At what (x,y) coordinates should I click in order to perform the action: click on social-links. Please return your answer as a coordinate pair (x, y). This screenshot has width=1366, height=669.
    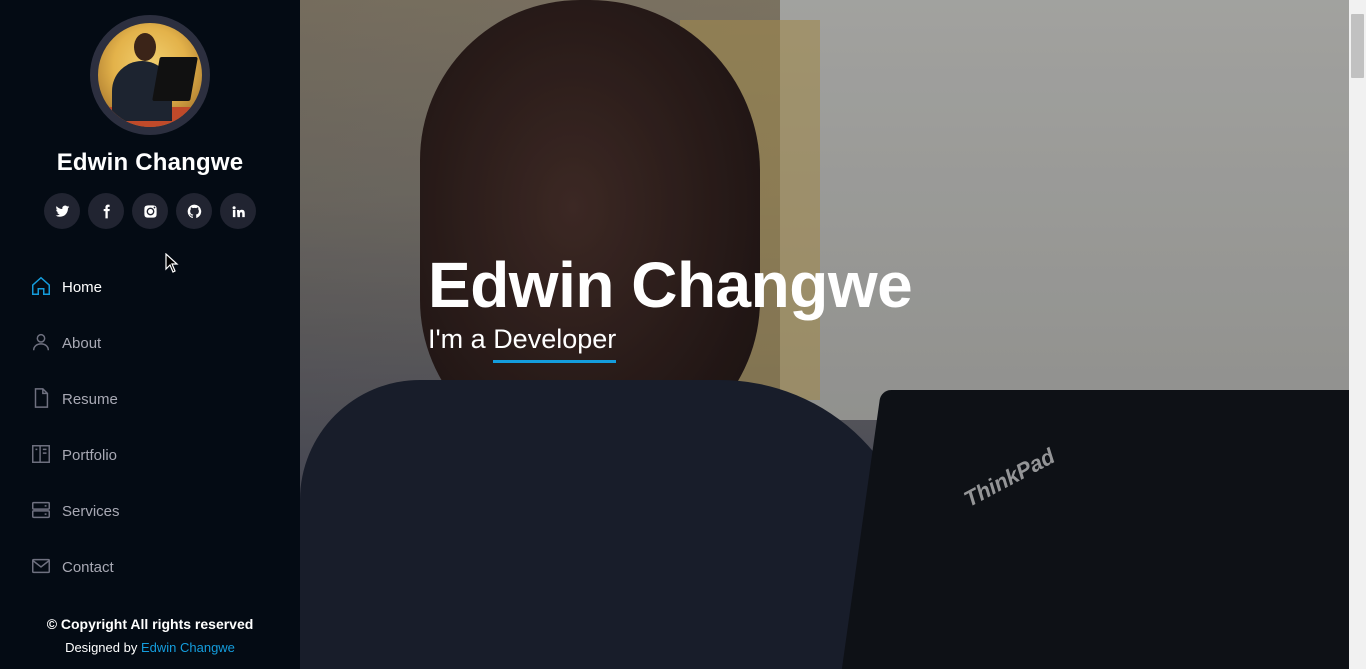
    Looking at the image, I should click on (150, 211).